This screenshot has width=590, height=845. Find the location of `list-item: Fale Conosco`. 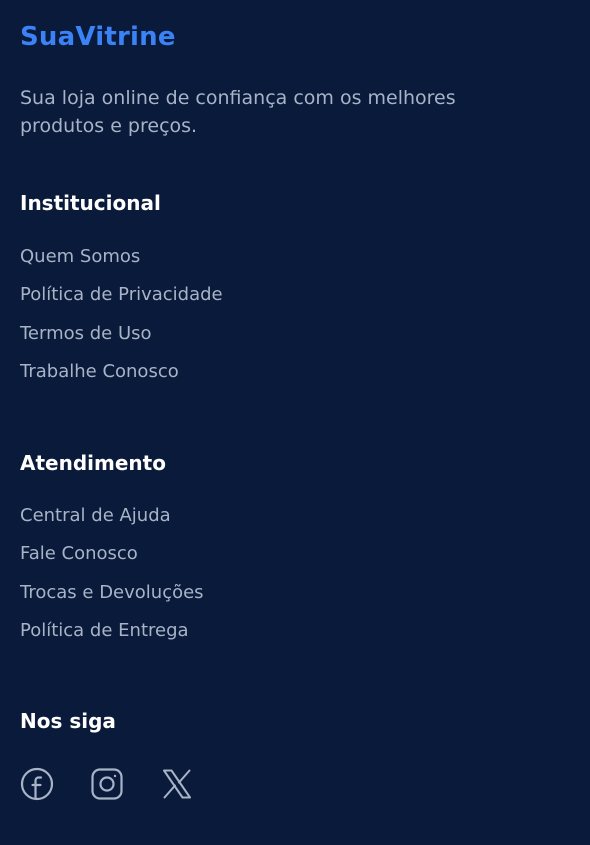

list-item: Fale Conosco is located at coordinates (112, 561).